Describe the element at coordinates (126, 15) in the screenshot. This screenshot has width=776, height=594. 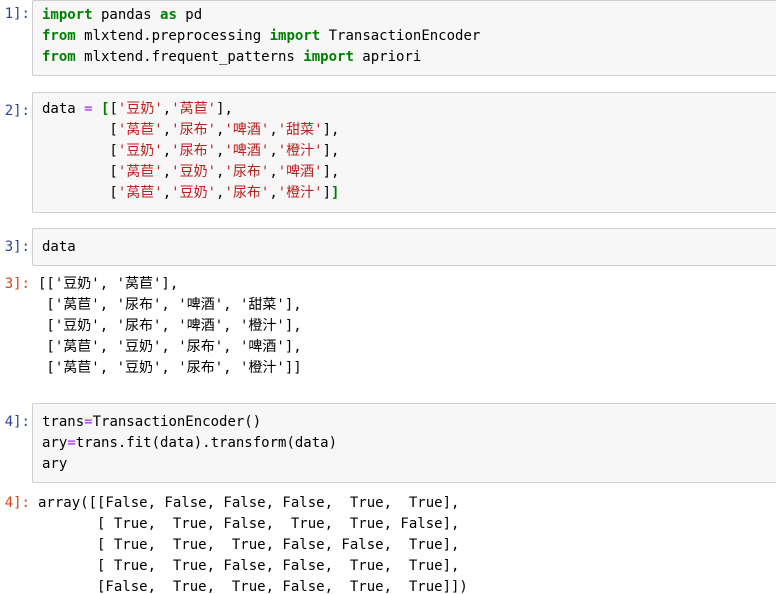
I see `code-token: pandas` at that location.